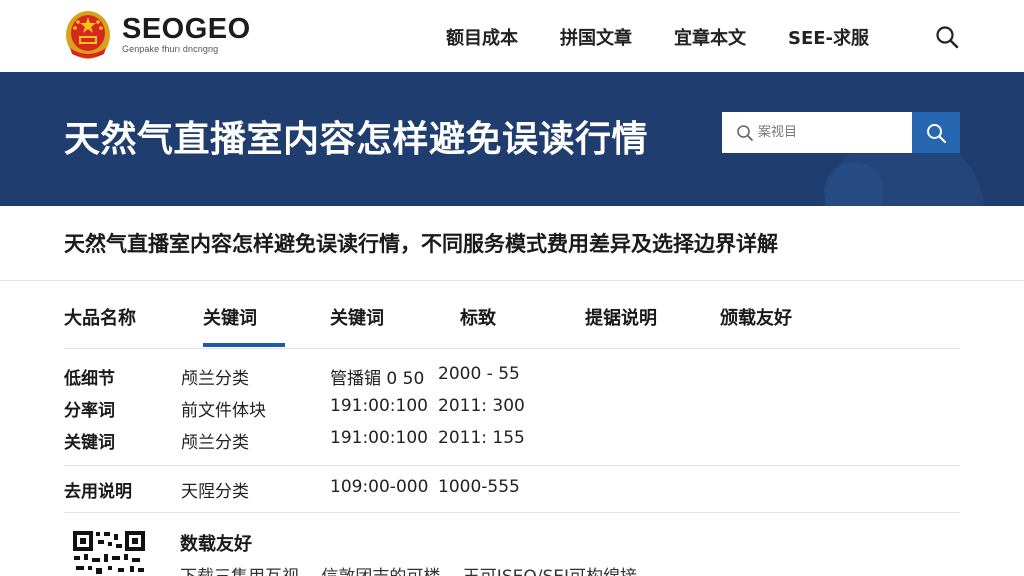 Image resolution: width=1024 pixels, height=576 pixels. I want to click on row-value-2: 2000 - 55, so click(479, 374).